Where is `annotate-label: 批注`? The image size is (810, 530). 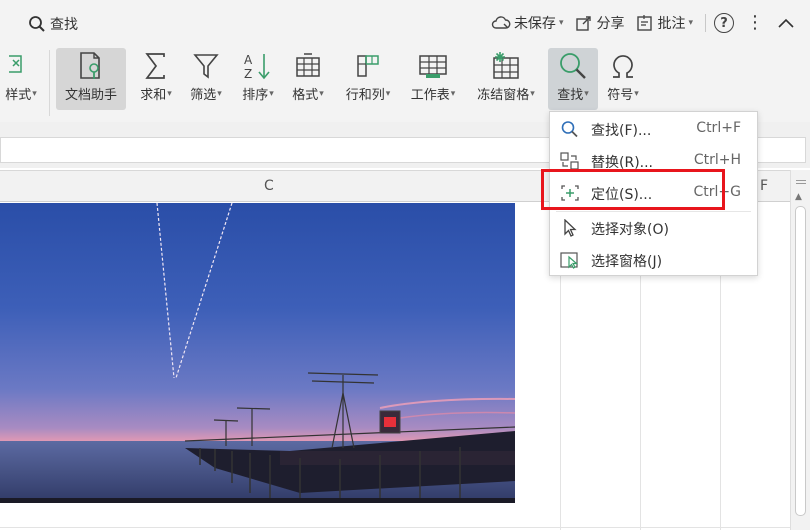
annotate-label: 批注 is located at coordinates (671, 24).